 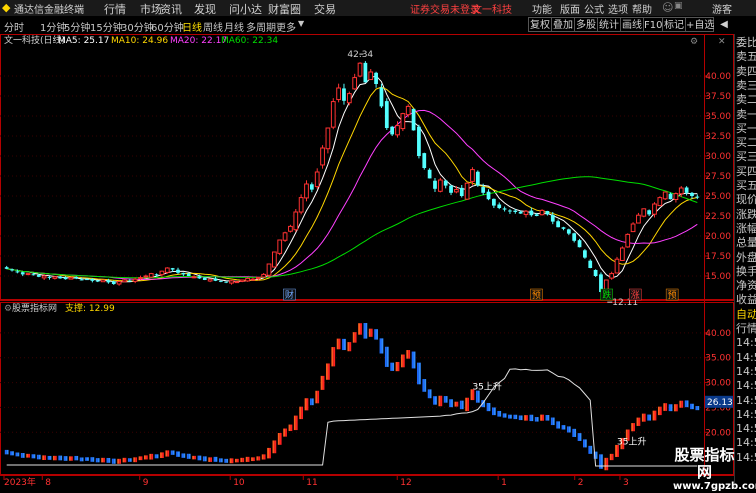 I want to click on menu-bangzhu: 帮助, so click(x=642, y=8).